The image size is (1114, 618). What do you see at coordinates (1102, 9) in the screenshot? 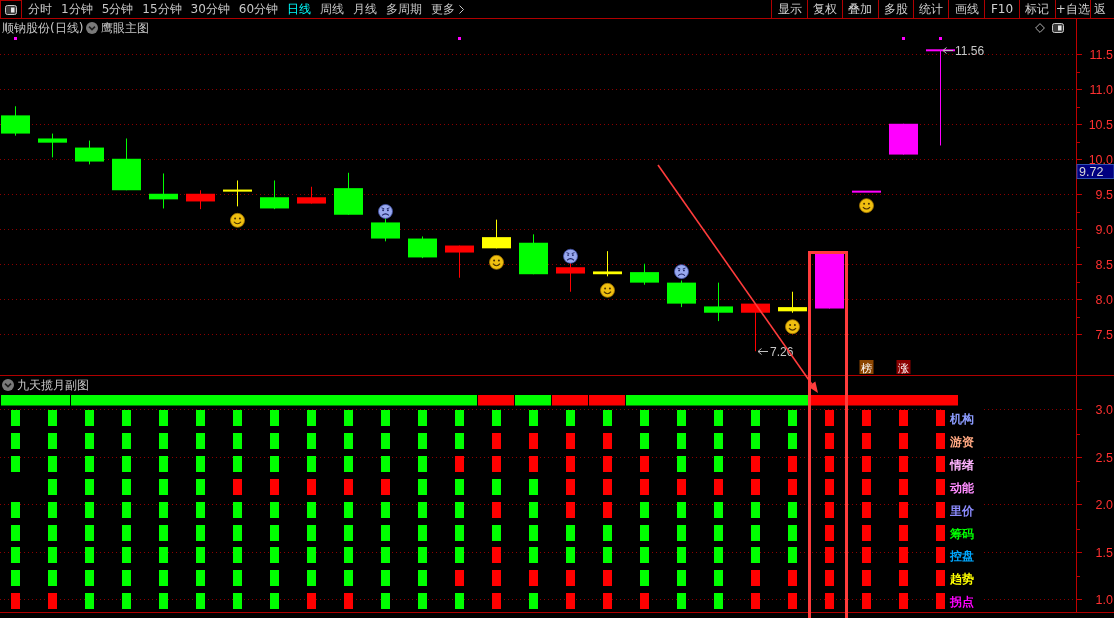
I see `toolbar-button: 返` at bounding box center [1102, 9].